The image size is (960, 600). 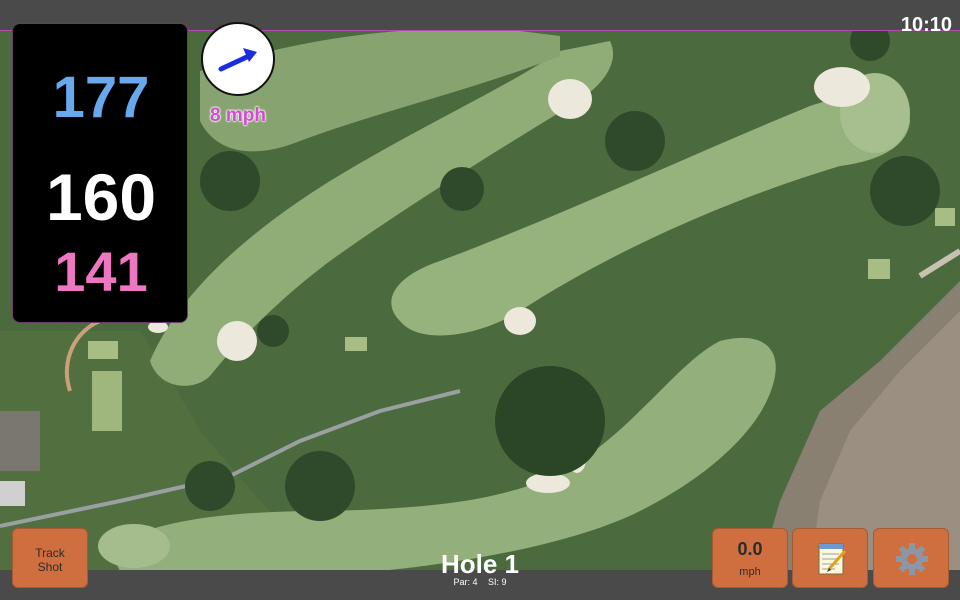 I want to click on distance-panel: 177 160 141, so click(x=100, y=173).